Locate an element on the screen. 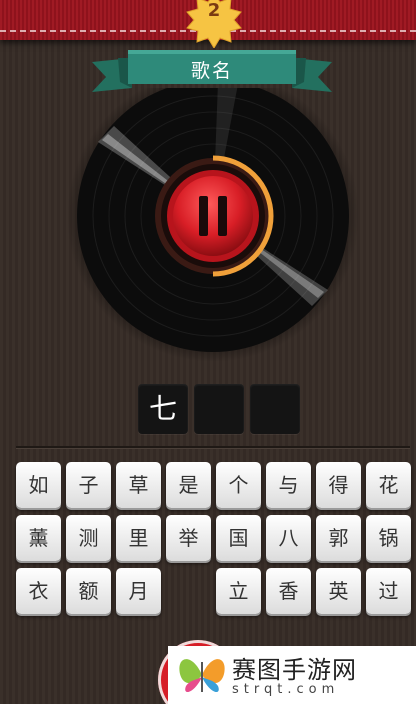  level-number: 2 is located at coordinates (214, 10).